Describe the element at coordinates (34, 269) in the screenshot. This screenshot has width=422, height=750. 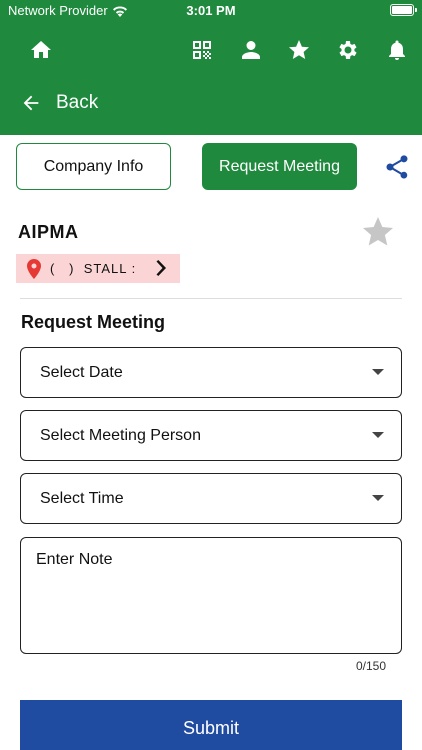
I see `location-pin-icon` at that location.